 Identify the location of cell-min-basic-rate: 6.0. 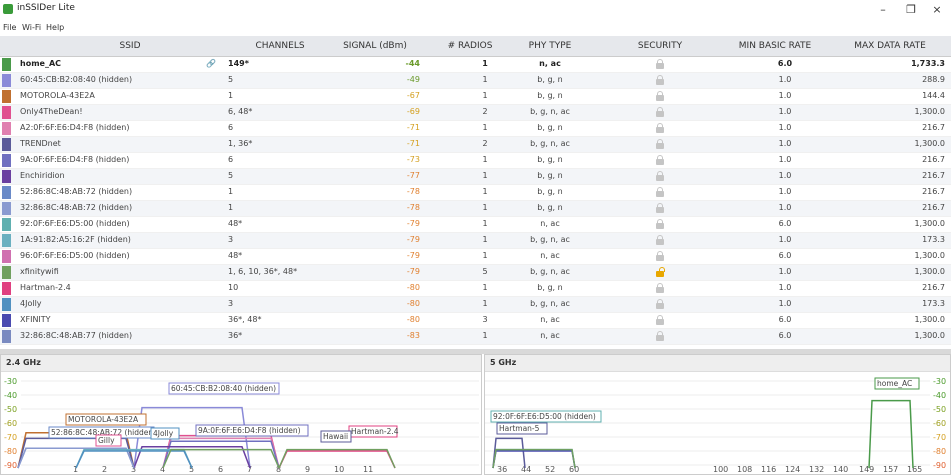
(785, 223).